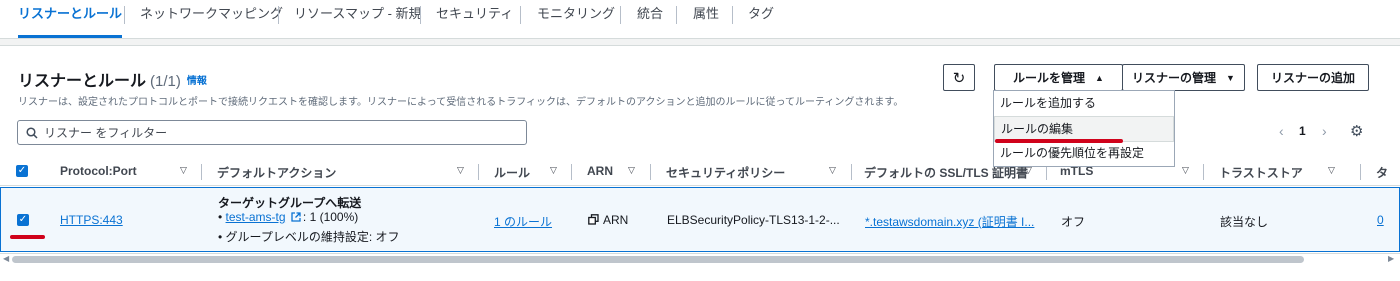 This screenshot has height=281, width=1400. Describe the element at coordinates (658, 259) in the screenshot. I see `scroll-thumb` at that location.